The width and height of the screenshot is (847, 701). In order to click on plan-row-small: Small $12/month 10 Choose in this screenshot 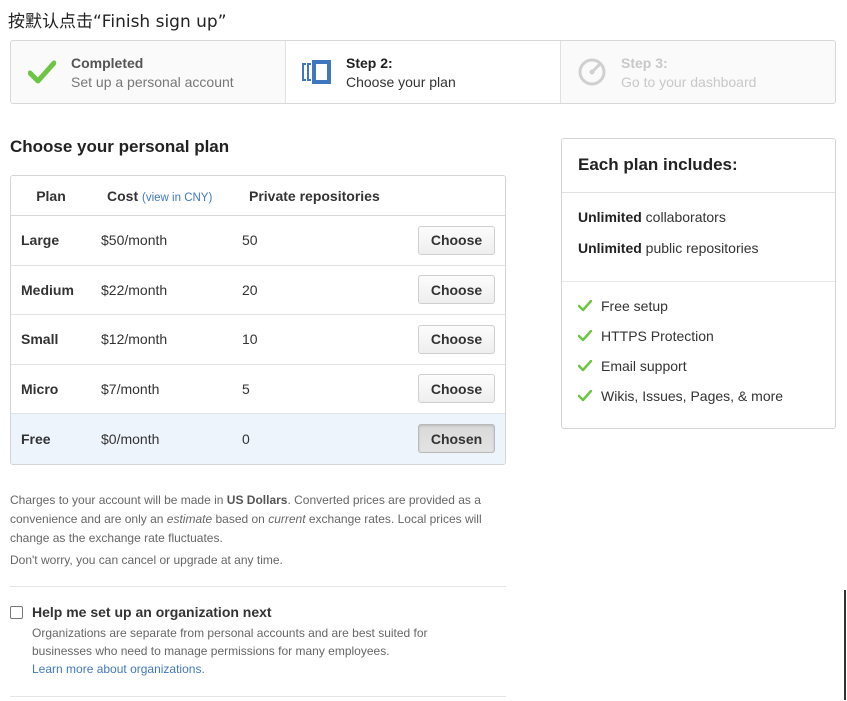, I will do `click(258, 340)`.